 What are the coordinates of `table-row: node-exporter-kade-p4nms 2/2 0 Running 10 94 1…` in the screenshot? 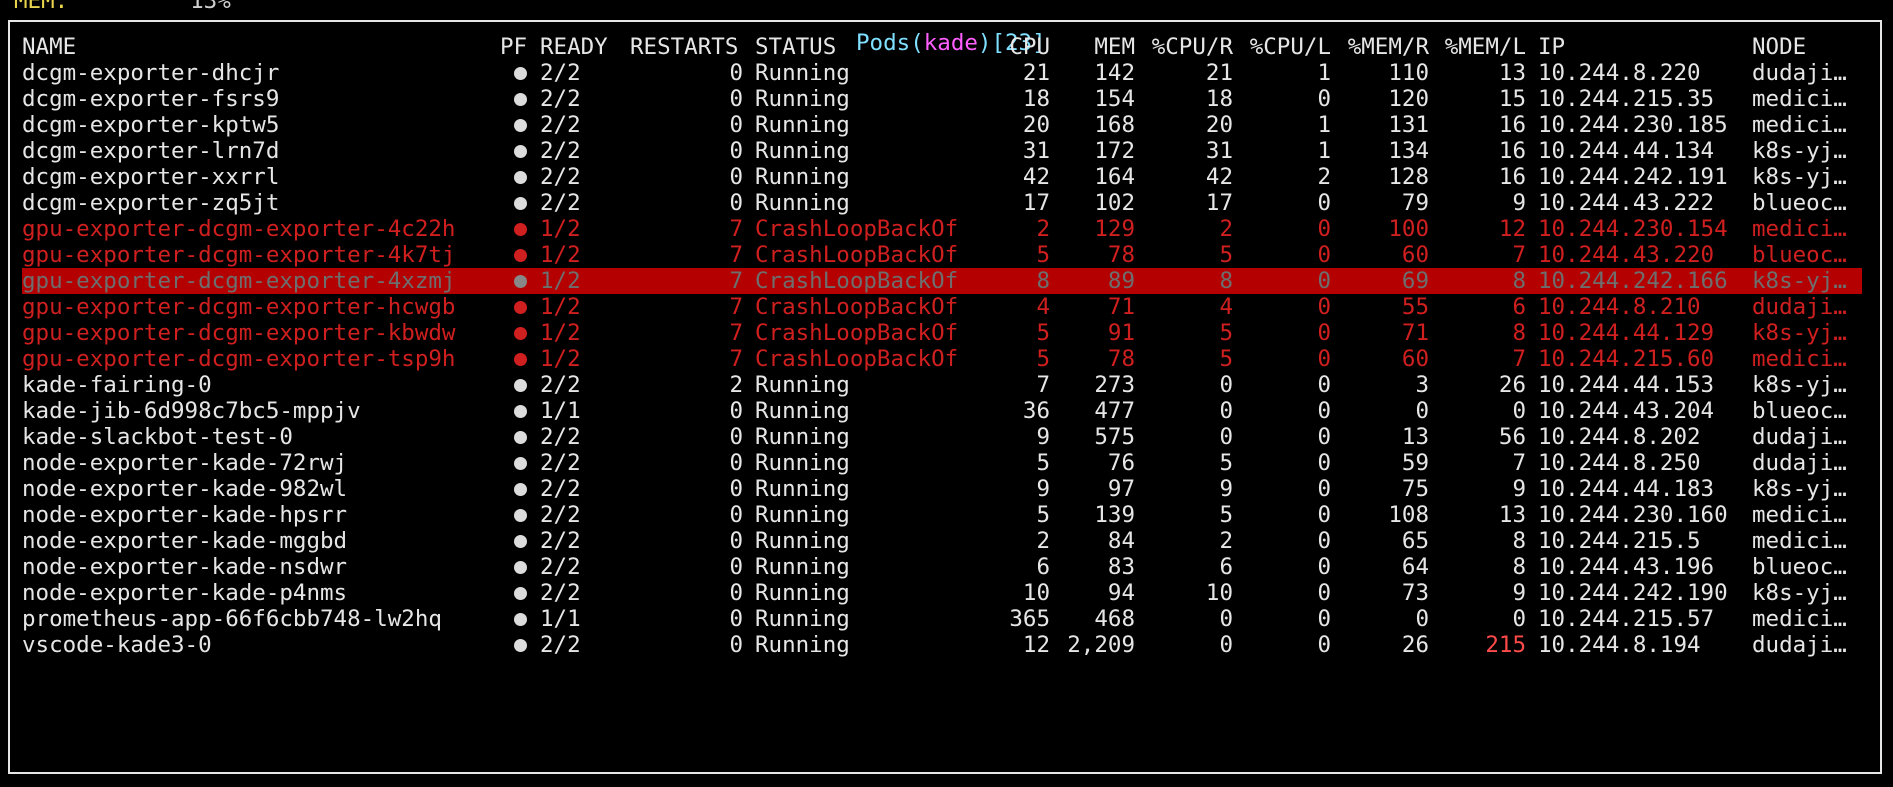 It's located at (942, 593).